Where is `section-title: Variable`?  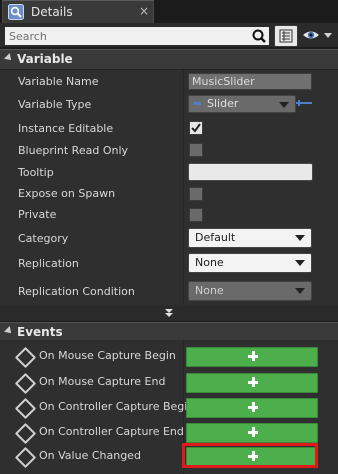 section-title: Variable is located at coordinates (45, 59).